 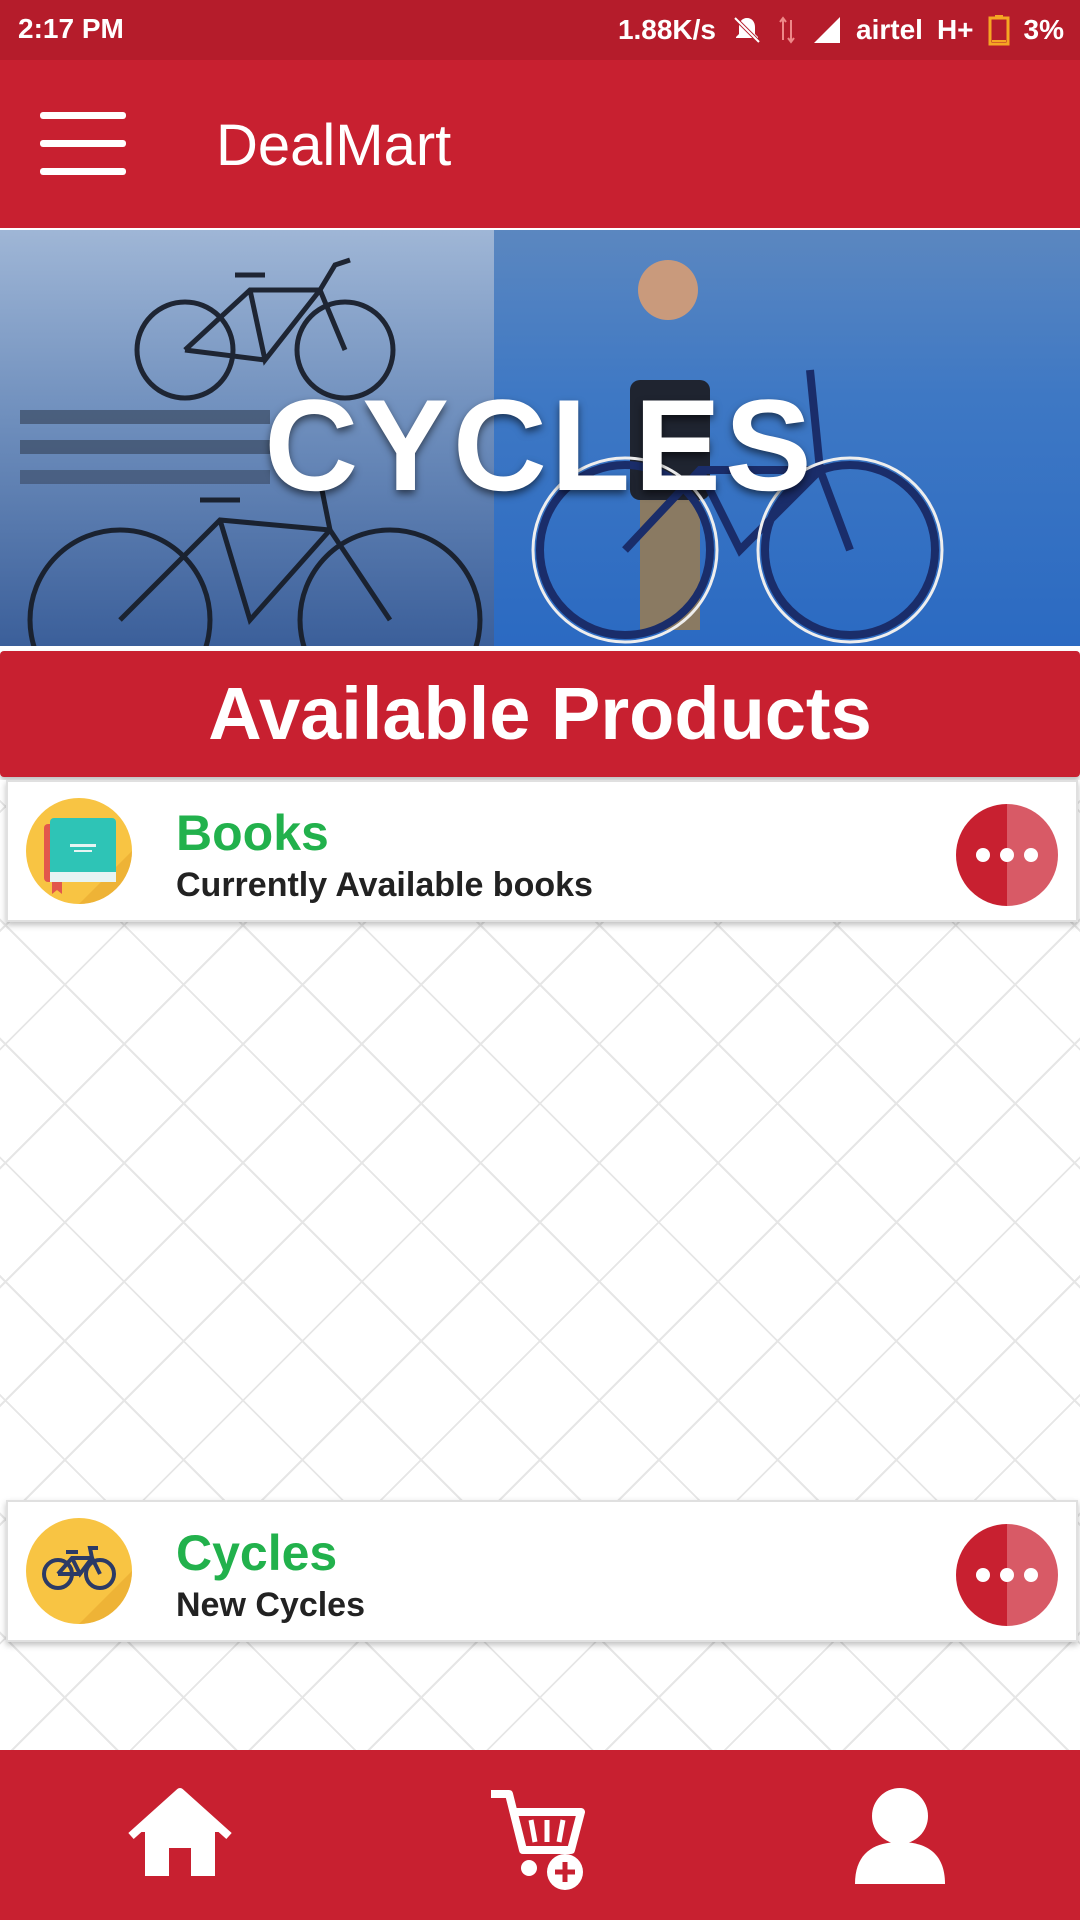 I want to click on home-icon, so click(x=180, y=1835).